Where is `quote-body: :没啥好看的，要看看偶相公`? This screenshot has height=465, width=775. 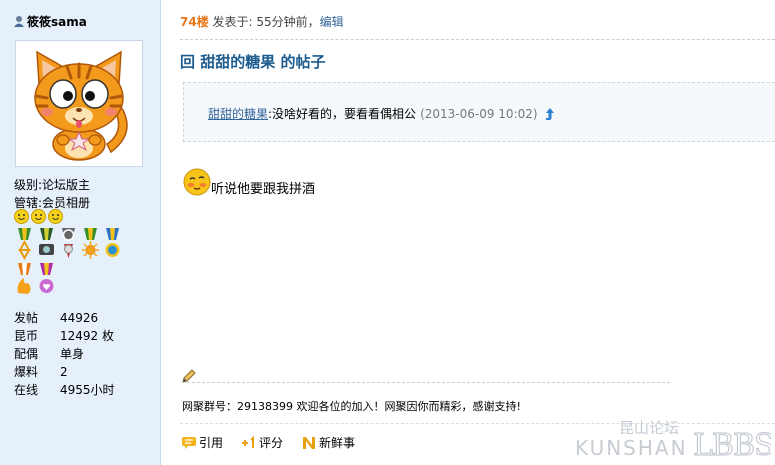 quote-body: :没啥好看的，要看看偶相公 is located at coordinates (342, 114).